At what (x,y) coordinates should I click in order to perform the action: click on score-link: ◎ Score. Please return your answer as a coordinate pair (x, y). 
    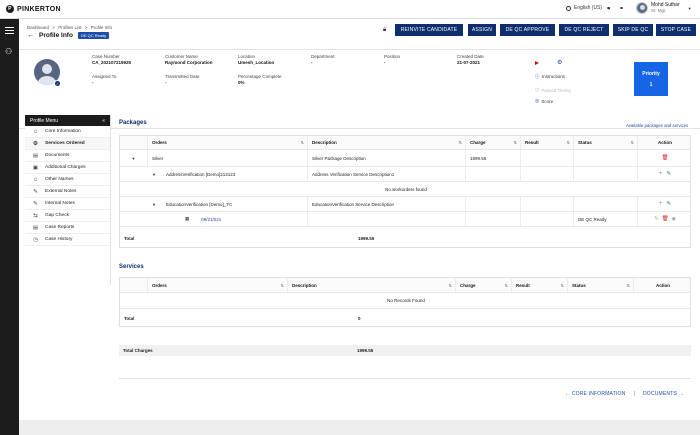
    Looking at the image, I should click on (544, 101).